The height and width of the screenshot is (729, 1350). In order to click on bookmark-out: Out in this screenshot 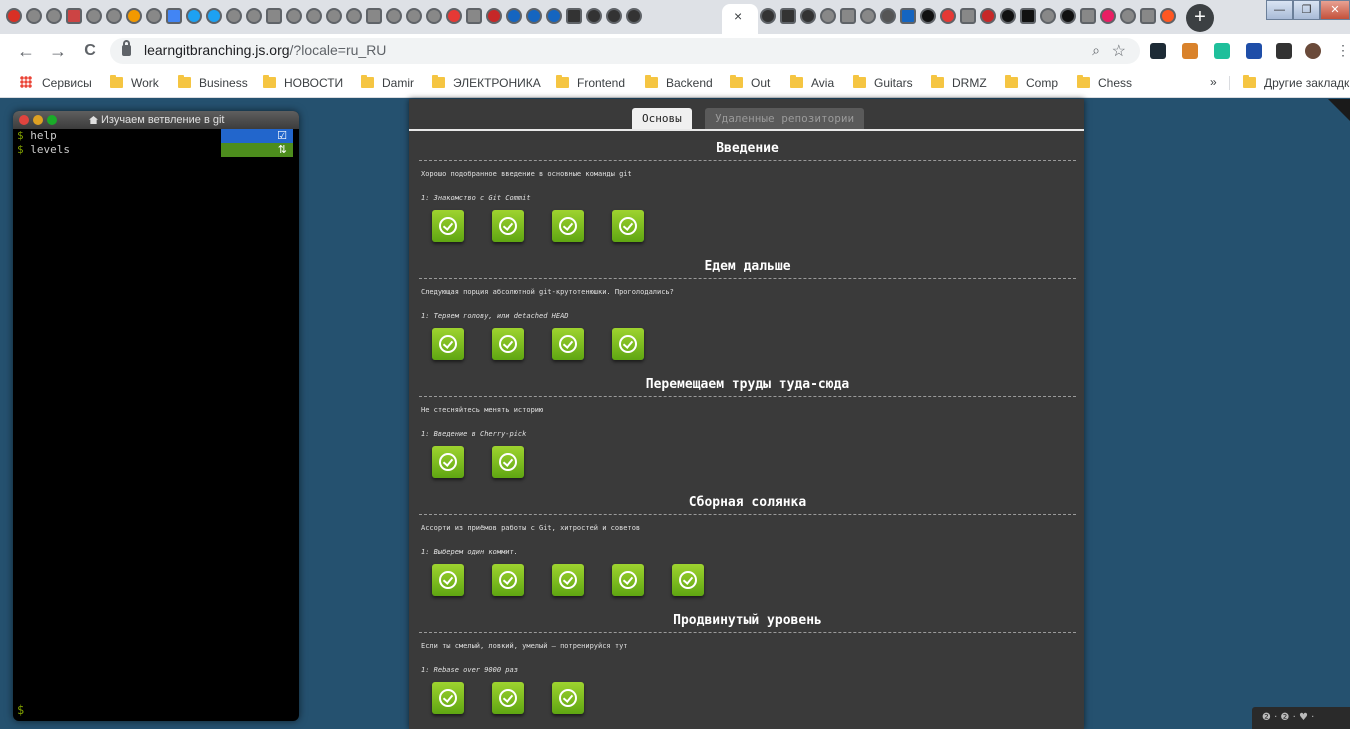, I will do `click(750, 83)`.